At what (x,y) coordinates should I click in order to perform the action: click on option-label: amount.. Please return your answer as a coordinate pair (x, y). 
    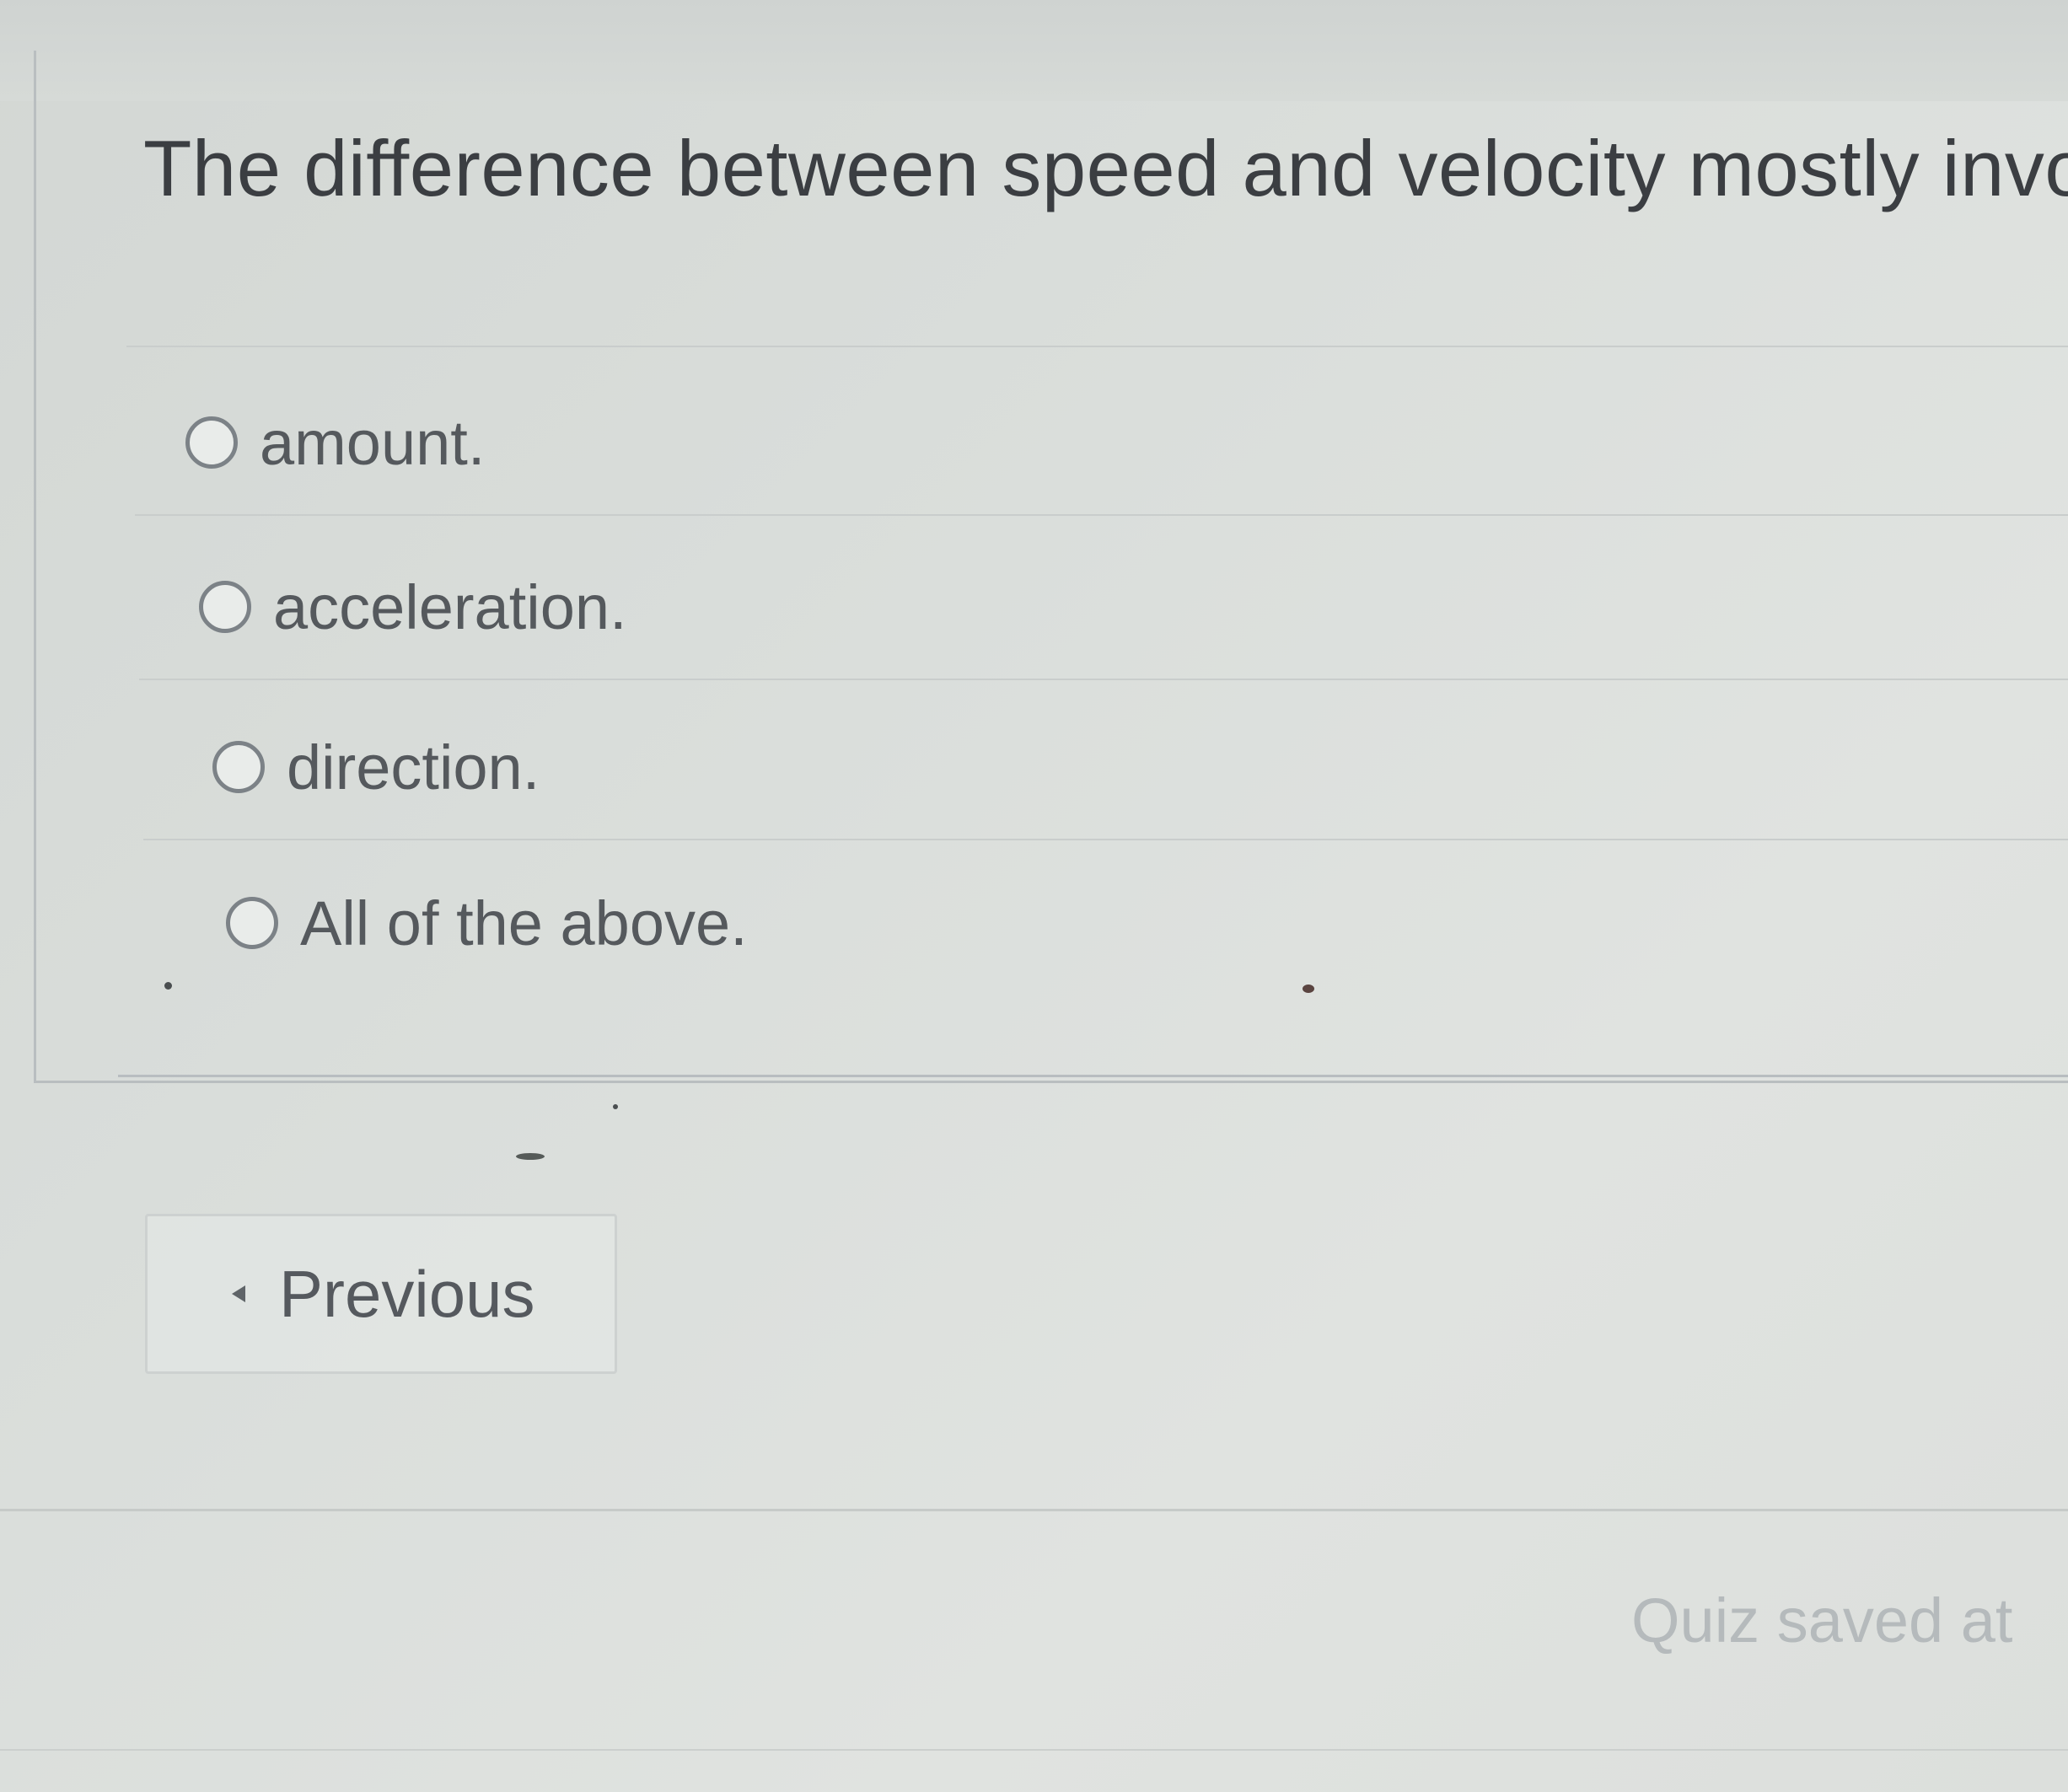
    Looking at the image, I should click on (373, 442).